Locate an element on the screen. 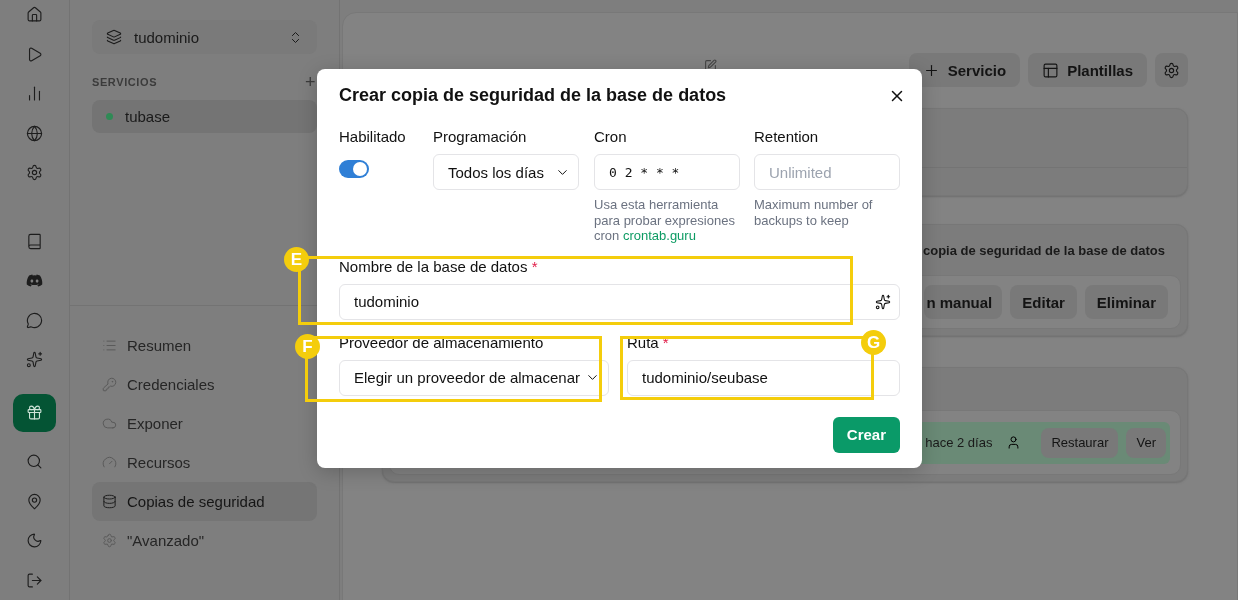  backup-row-button: Restaurar is located at coordinates (1080, 442).